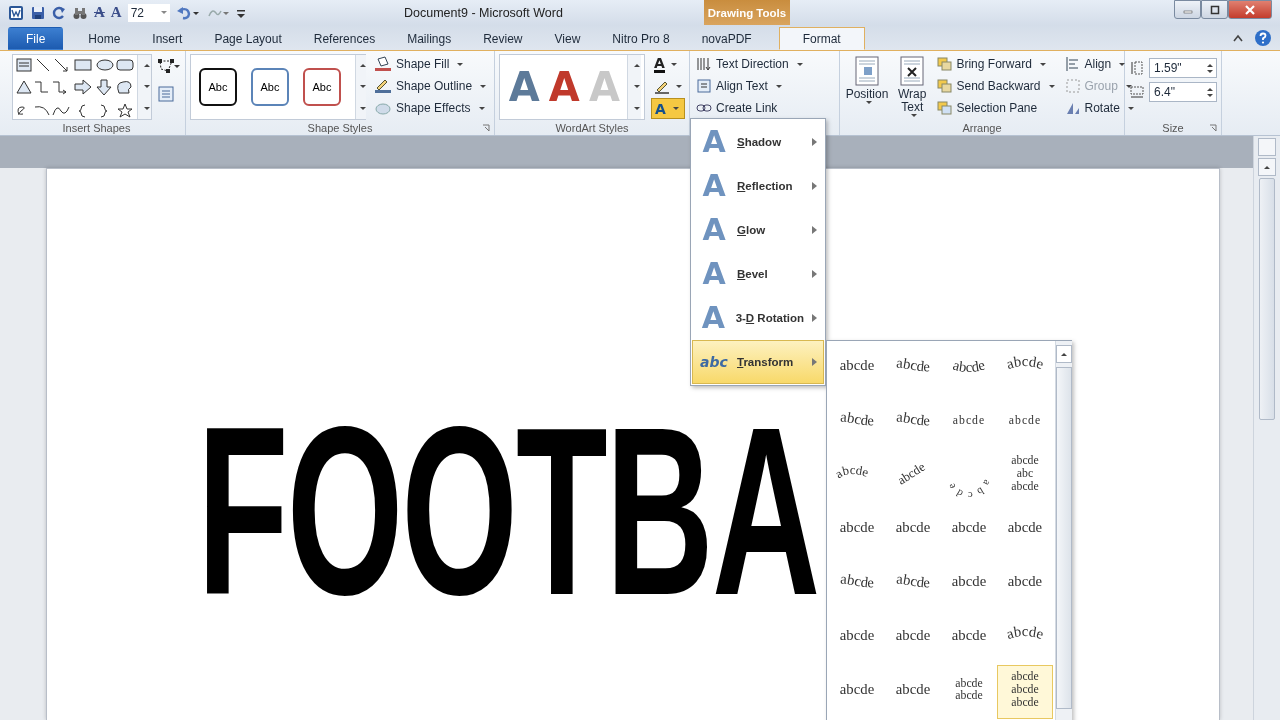 Image resolution: width=1280 pixels, height=720 pixels. What do you see at coordinates (758, 230) in the screenshot?
I see `menu-item: A Glow` at bounding box center [758, 230].